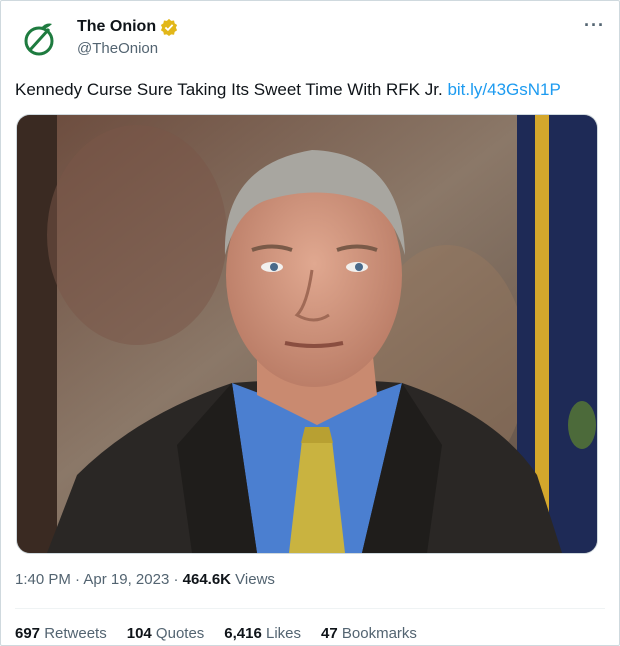 Image resolution: width=620 pixels, height=646 pixels. What do you see at coordinates (253, 579) in the screenshot?
I see `views-label: Views` at bounding box center [253, 579].